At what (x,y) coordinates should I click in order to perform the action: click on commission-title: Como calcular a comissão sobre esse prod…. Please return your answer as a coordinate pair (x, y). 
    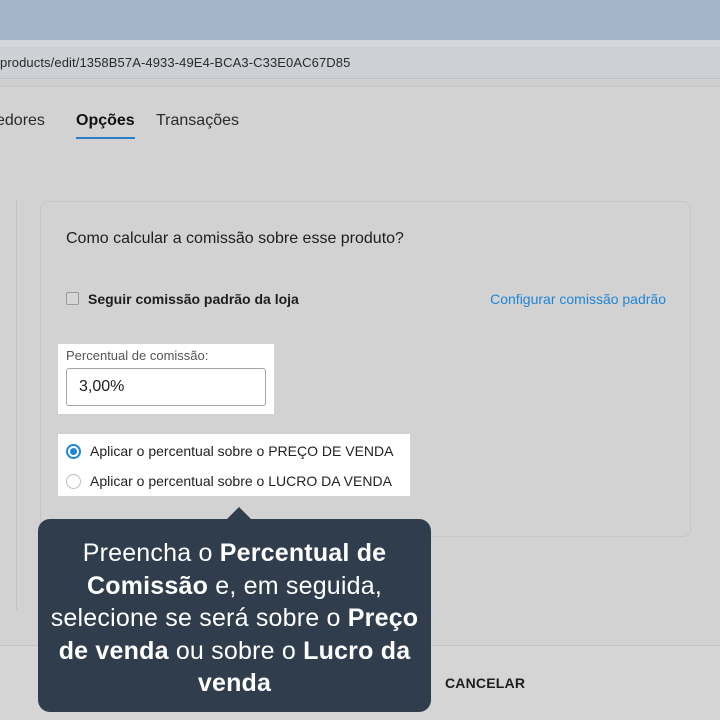
    Looking at the image, I should click on (235, 238).